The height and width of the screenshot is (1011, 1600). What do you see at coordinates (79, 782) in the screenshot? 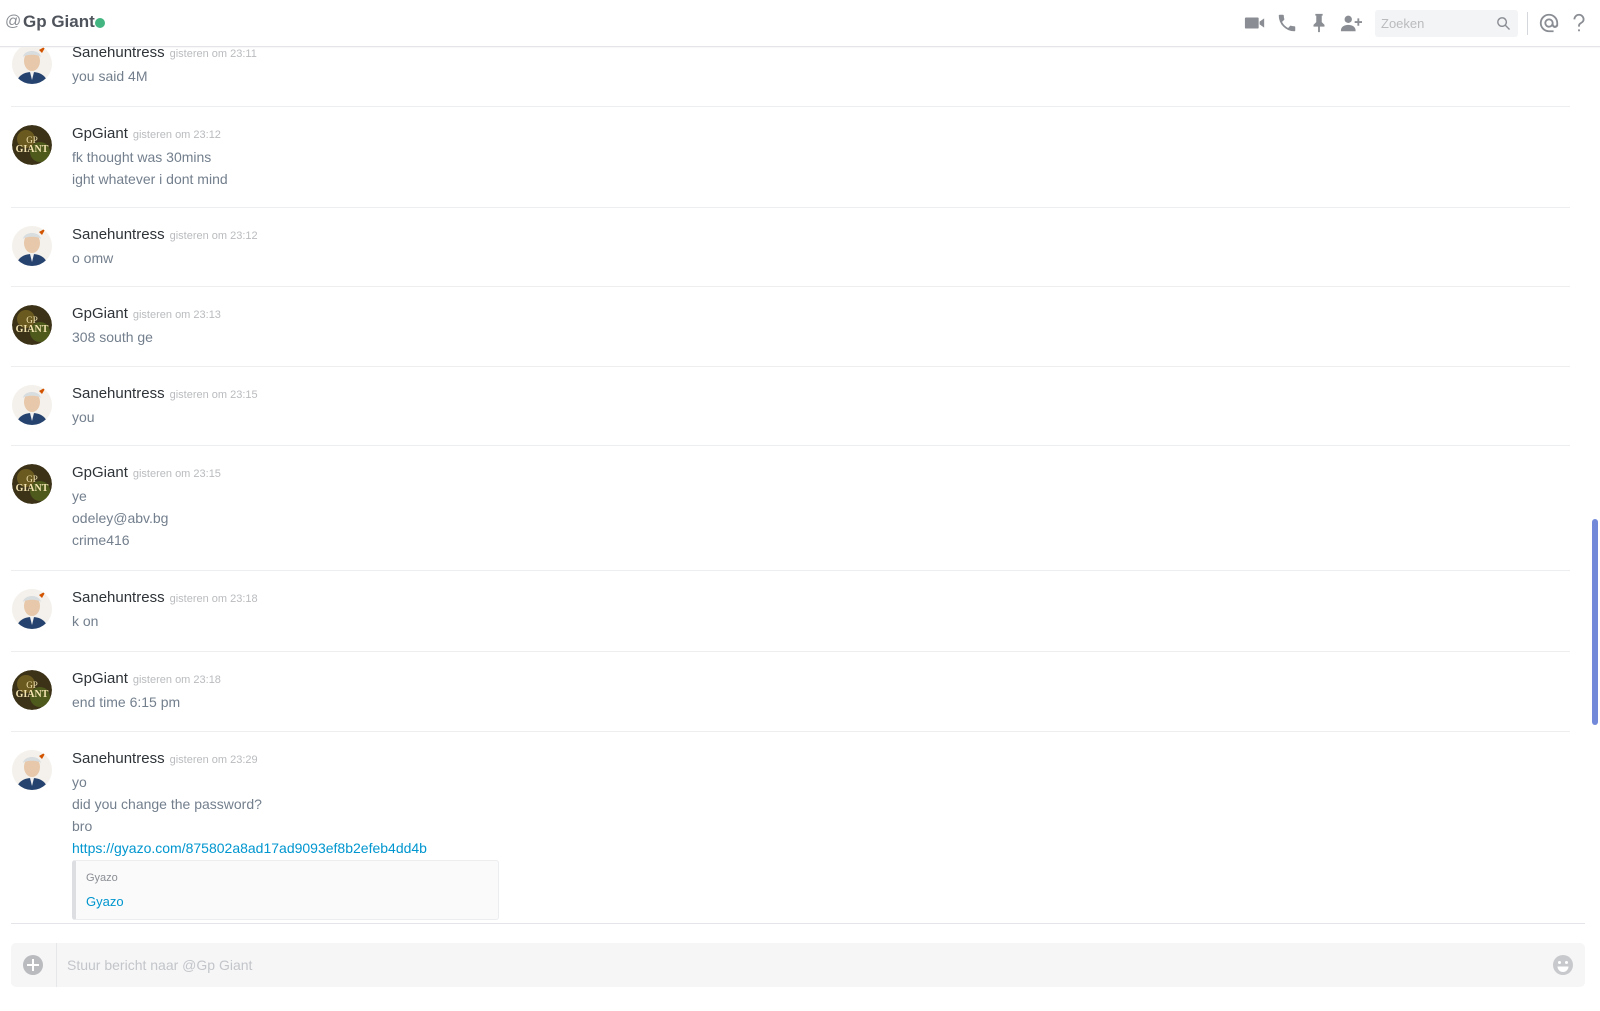
I see `message-text: yo` at bounding box center [79, 782].